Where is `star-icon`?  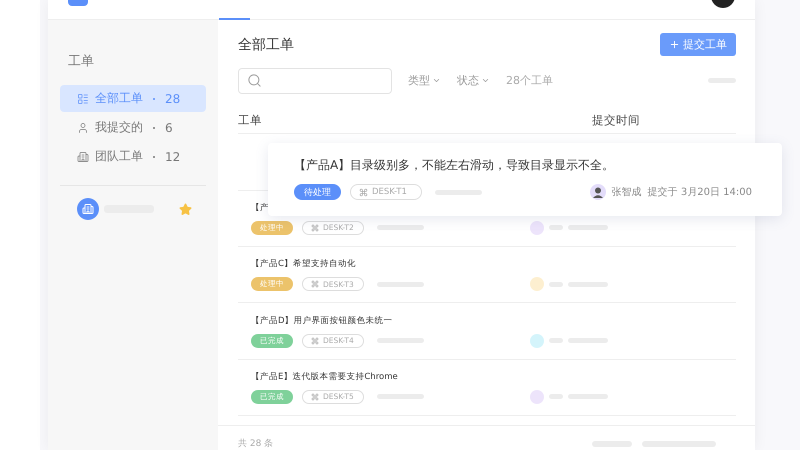
star-icon is located at coordinates (185, 209).